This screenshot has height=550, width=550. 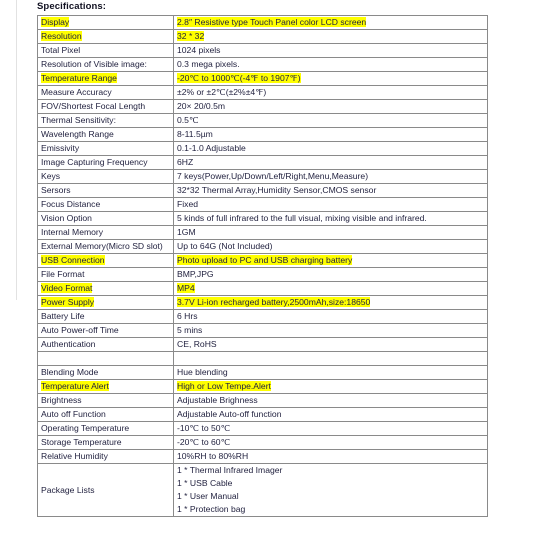 What do you see at coordinates (105, 176) in the screenshot?
I see `spec-key-cell: Keys` at bounding box center [105, 176].